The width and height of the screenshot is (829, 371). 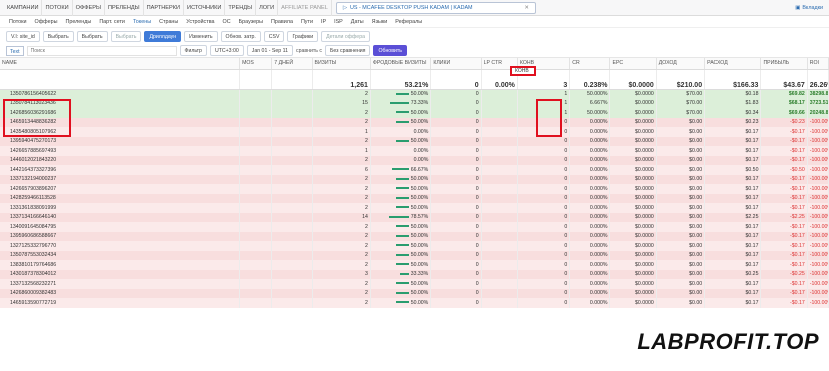 What do you see at coordinates (523, 71) in the screenshot?
I see `conversions-header-highlight: КОНВ` at bounding box center [523, 71].